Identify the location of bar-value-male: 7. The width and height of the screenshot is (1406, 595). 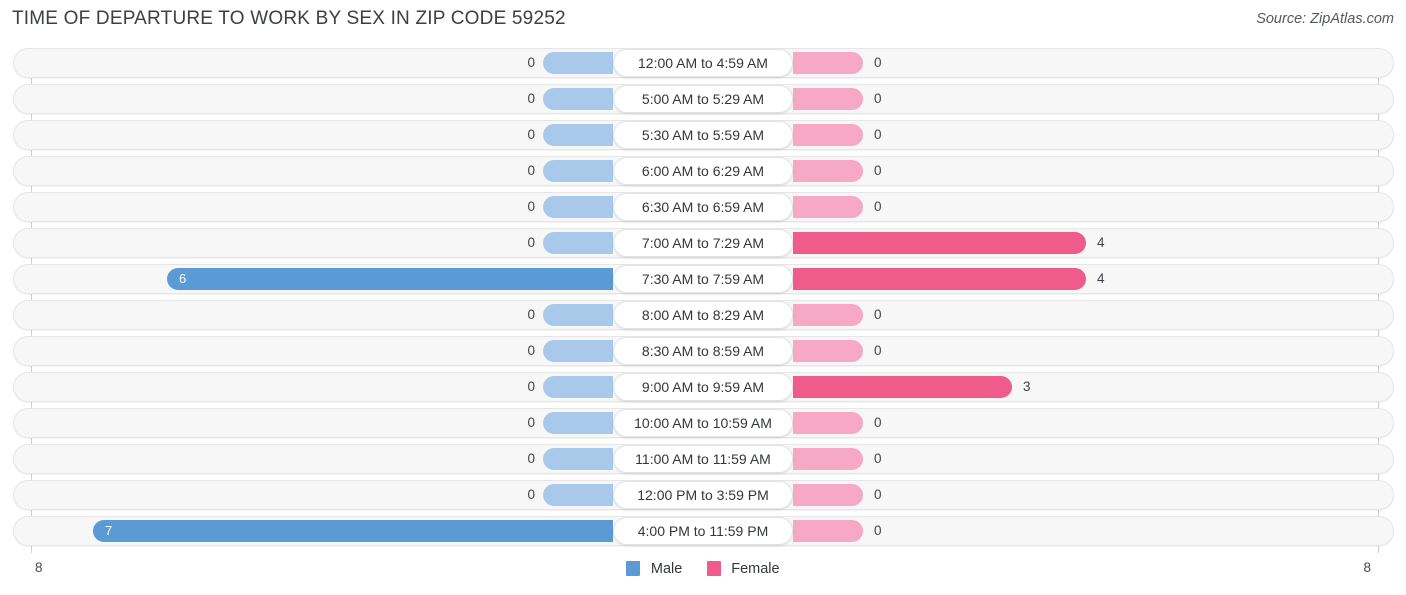
(109, 530).